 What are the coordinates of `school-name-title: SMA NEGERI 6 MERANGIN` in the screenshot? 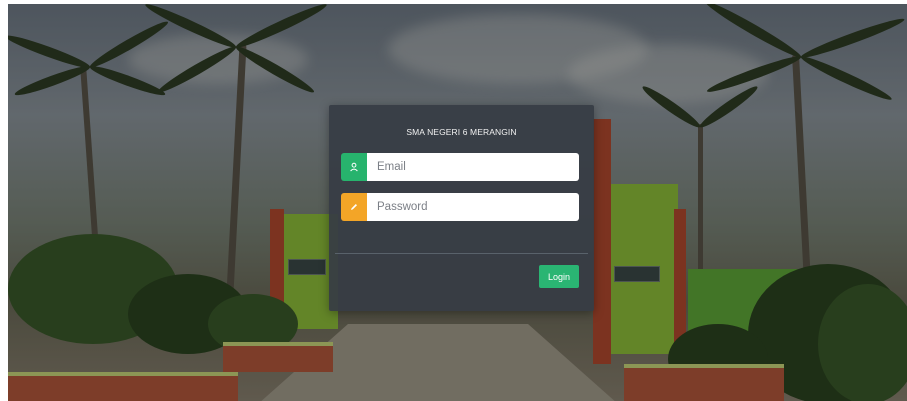 It's located at (461, 132).